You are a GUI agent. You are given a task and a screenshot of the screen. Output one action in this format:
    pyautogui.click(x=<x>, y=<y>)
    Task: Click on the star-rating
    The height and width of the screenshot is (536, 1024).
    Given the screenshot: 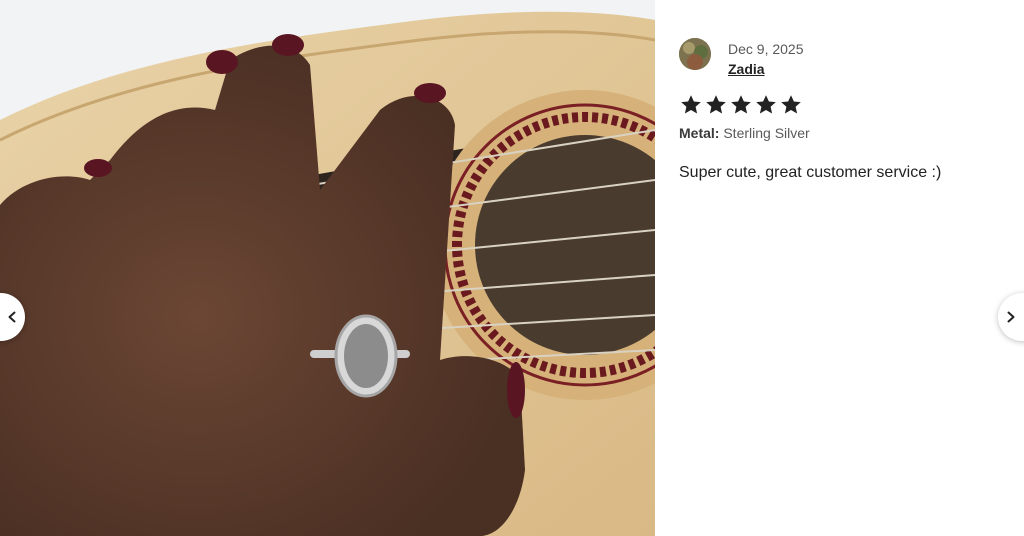 What is the action you would take?
    pyautogui.click(x=741, y=105)
    